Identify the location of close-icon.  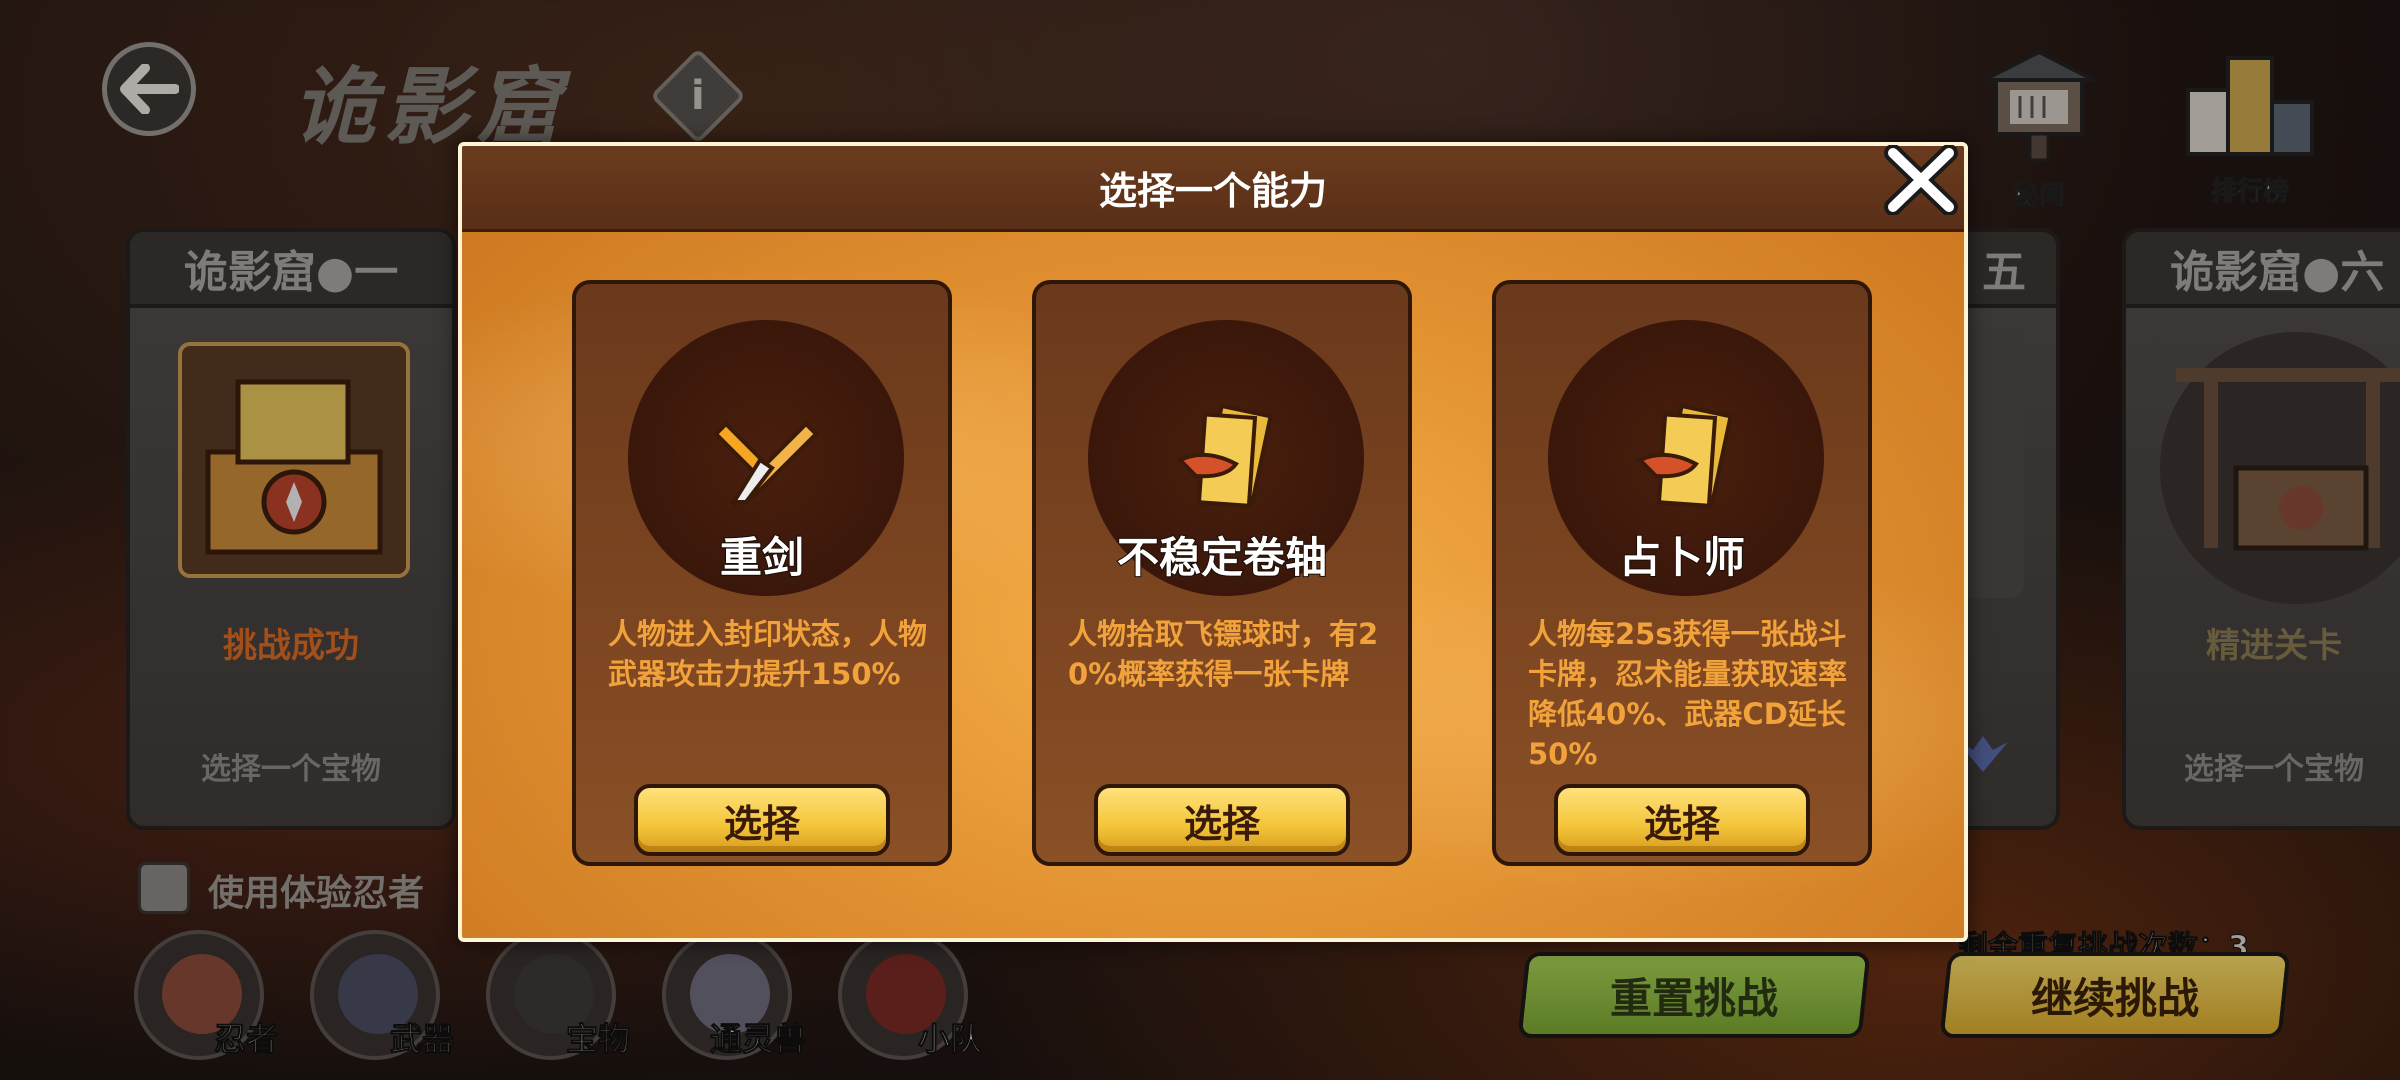
(1921, 180).